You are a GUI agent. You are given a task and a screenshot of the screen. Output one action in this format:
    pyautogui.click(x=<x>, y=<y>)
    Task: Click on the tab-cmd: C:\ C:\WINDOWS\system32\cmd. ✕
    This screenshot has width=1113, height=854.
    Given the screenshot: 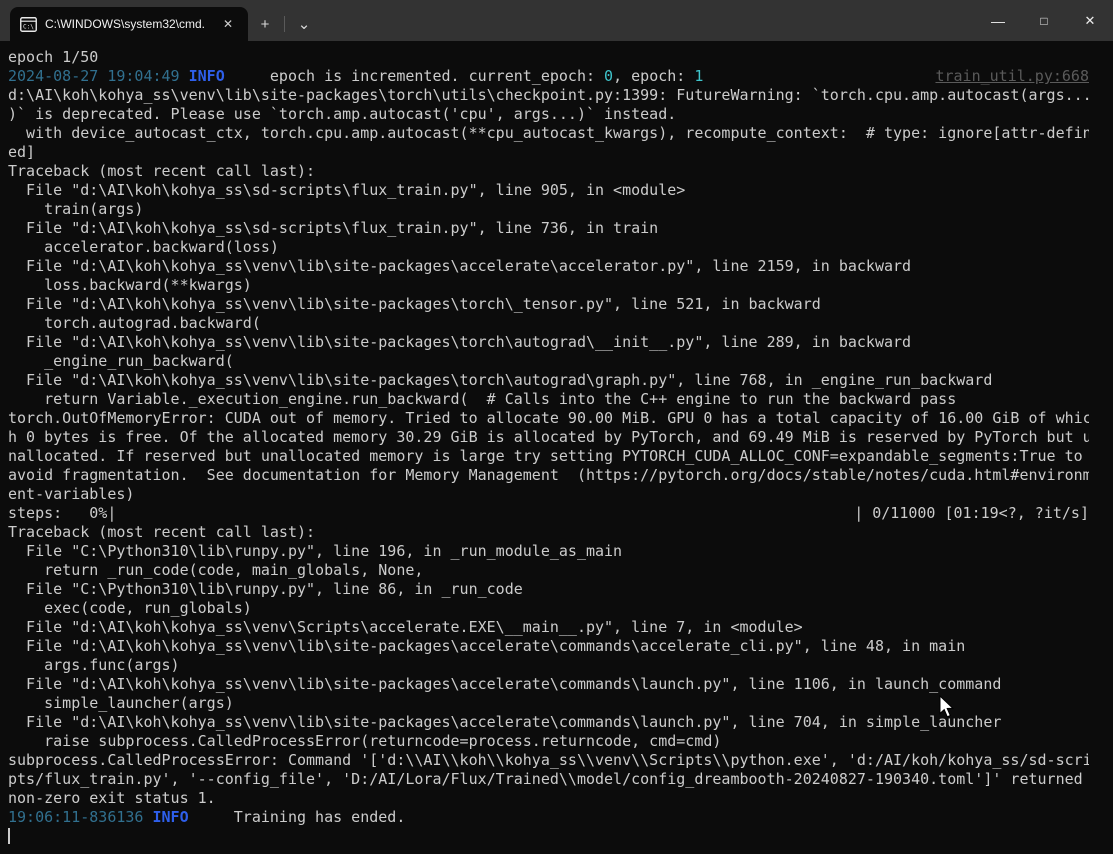 What is the action you would take?
    pyautogui.click(x=129, y=24)
    